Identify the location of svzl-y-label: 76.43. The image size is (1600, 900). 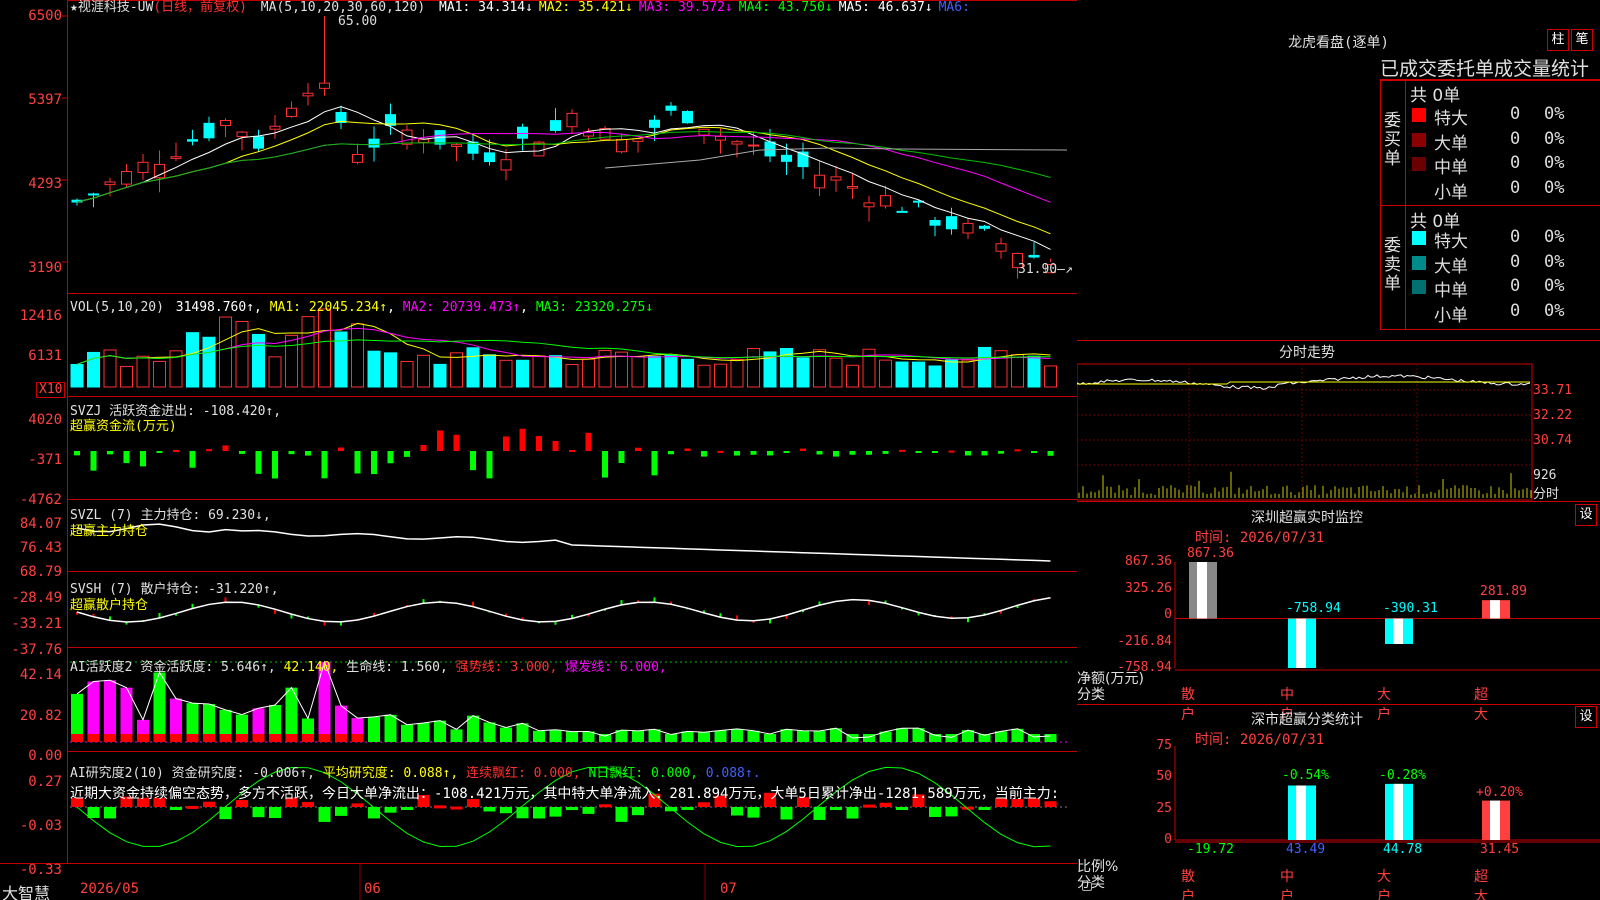
(40, 548).